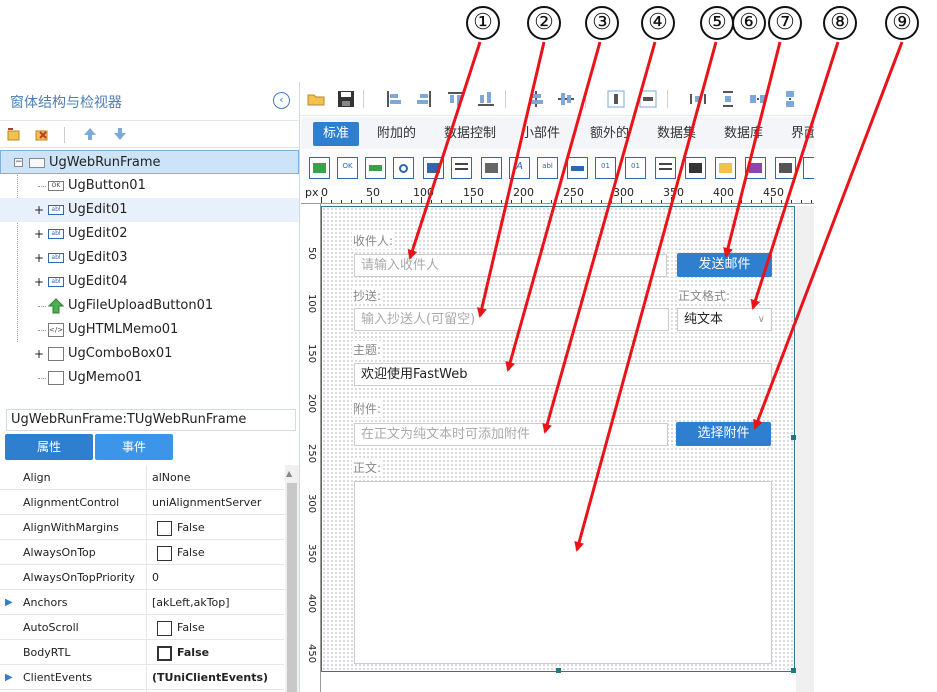 The width and height of the screenshot is (937, 692). What do you see at coordinates (149, 354) in the screenshot?
I see `tree-item-ugcombobox01: + UgComboBox01` at bounding box center [149, 354].